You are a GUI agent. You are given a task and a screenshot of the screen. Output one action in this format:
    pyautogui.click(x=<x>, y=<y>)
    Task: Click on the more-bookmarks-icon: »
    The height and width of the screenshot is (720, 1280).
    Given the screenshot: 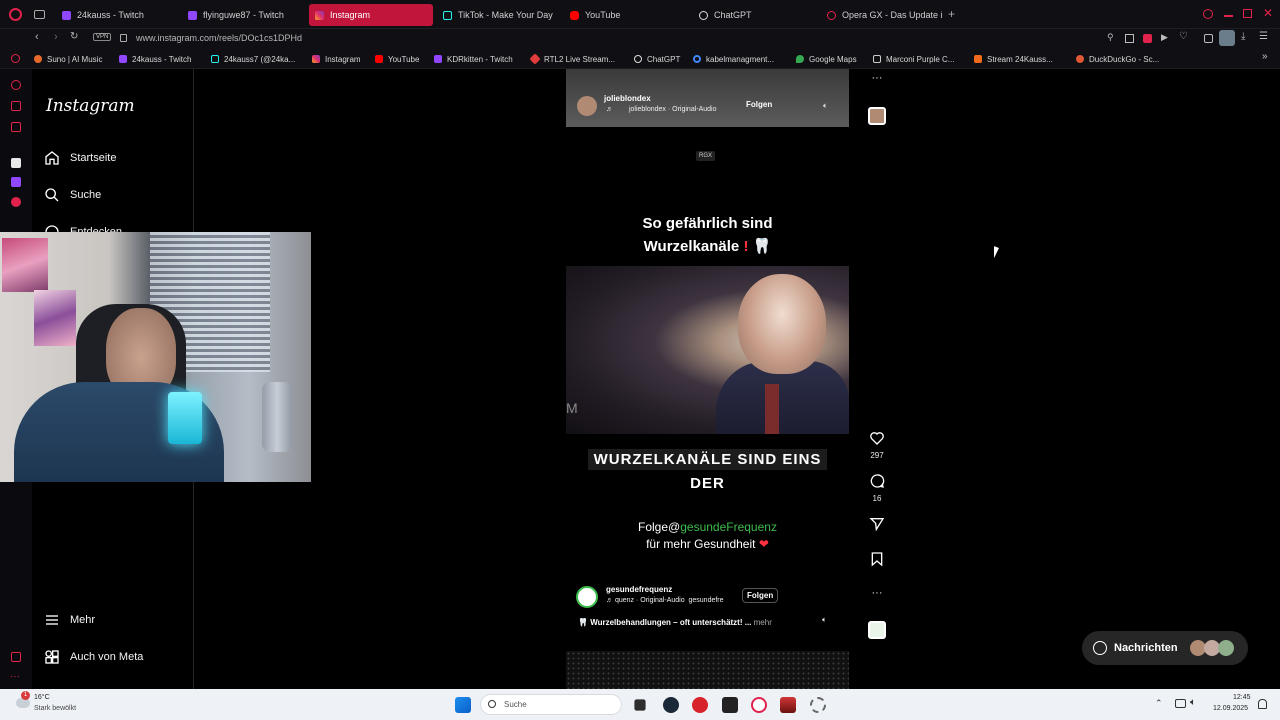 What is the action you would take?
    pyautogui.click(x=1265, y=56)
    